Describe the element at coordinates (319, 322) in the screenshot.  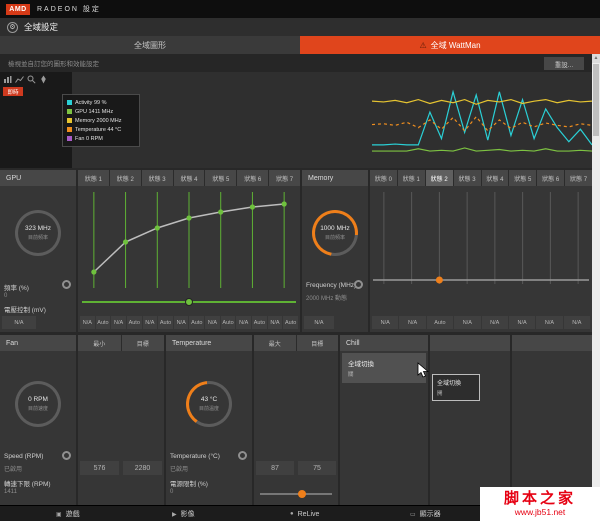
I see `memory-voltage-value-box: N/A` at that location.